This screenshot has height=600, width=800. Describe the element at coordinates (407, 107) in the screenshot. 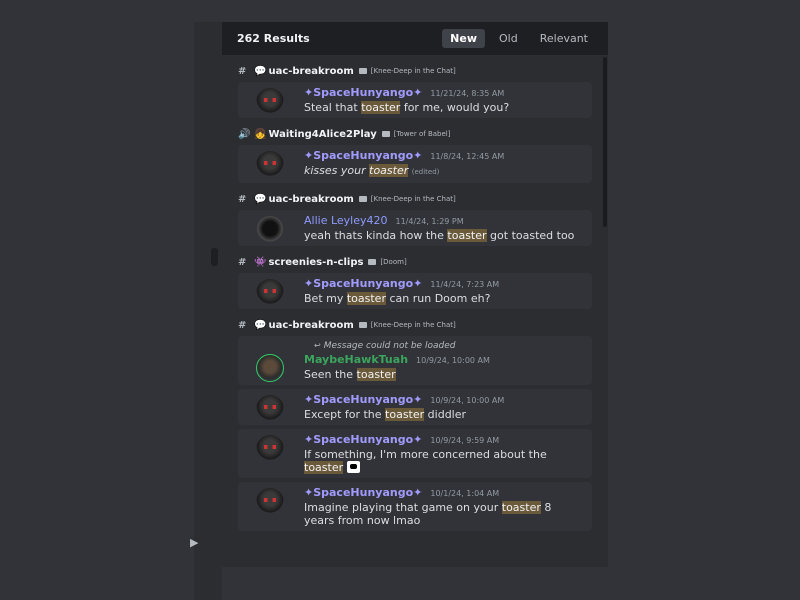

I see `message-text: Steal that toaster for me, would you?` at that location.